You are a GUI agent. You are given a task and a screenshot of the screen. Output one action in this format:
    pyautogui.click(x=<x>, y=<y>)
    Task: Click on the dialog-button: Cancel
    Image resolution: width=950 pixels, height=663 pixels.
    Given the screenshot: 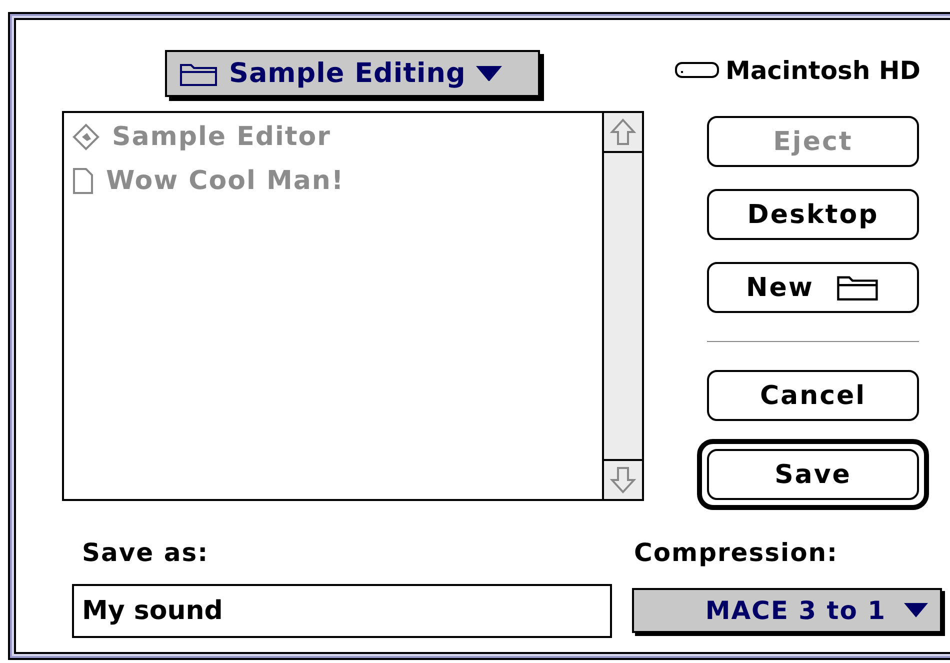 What is the action you would take?
    pyautogui.click(x=813, y=395)
    